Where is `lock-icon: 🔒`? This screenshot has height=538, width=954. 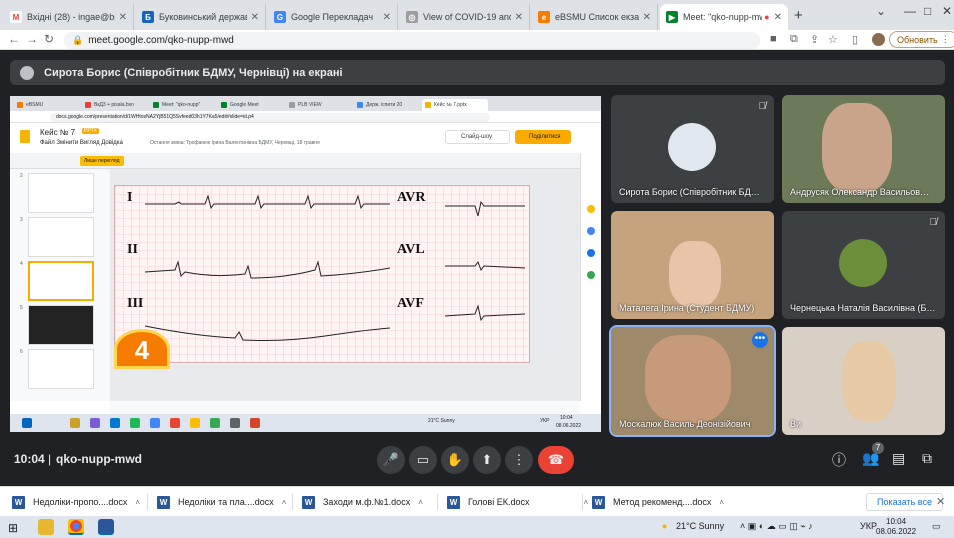 lock-icon: 🔒 is located at coordinates (78, 40).